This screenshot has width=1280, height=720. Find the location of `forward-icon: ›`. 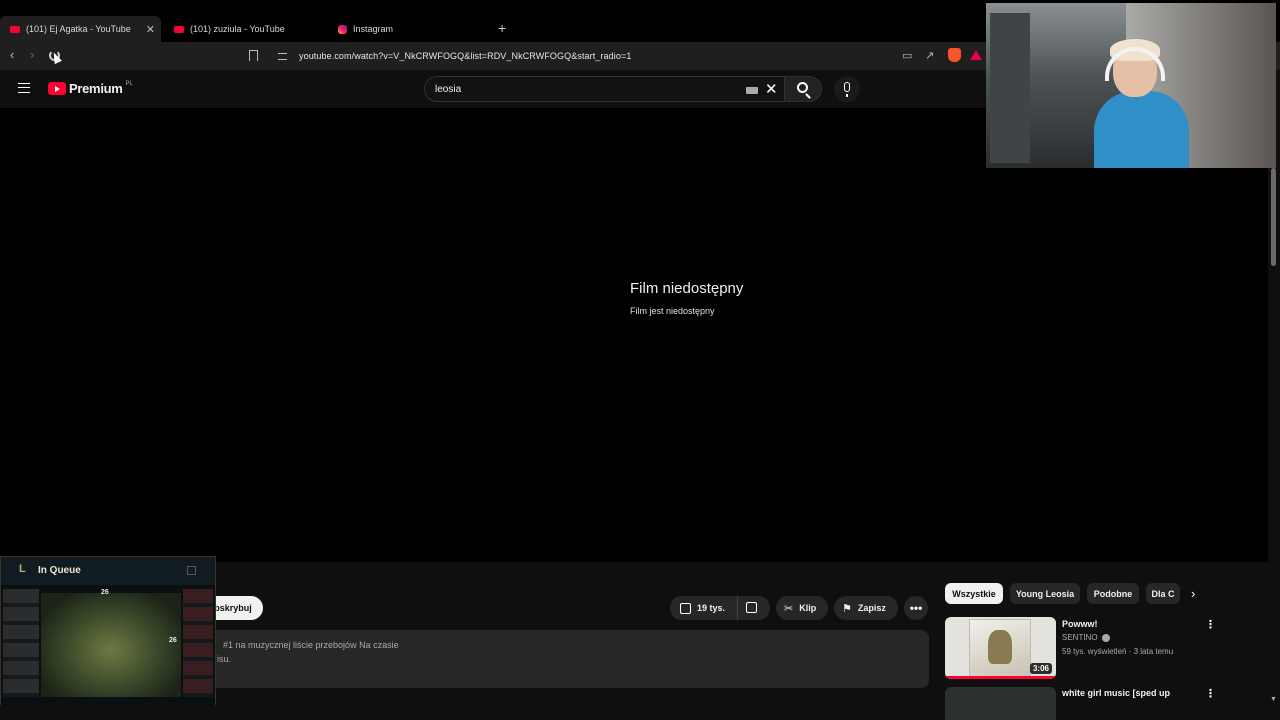

forward-icon: › is located at coordinates (32, 54).